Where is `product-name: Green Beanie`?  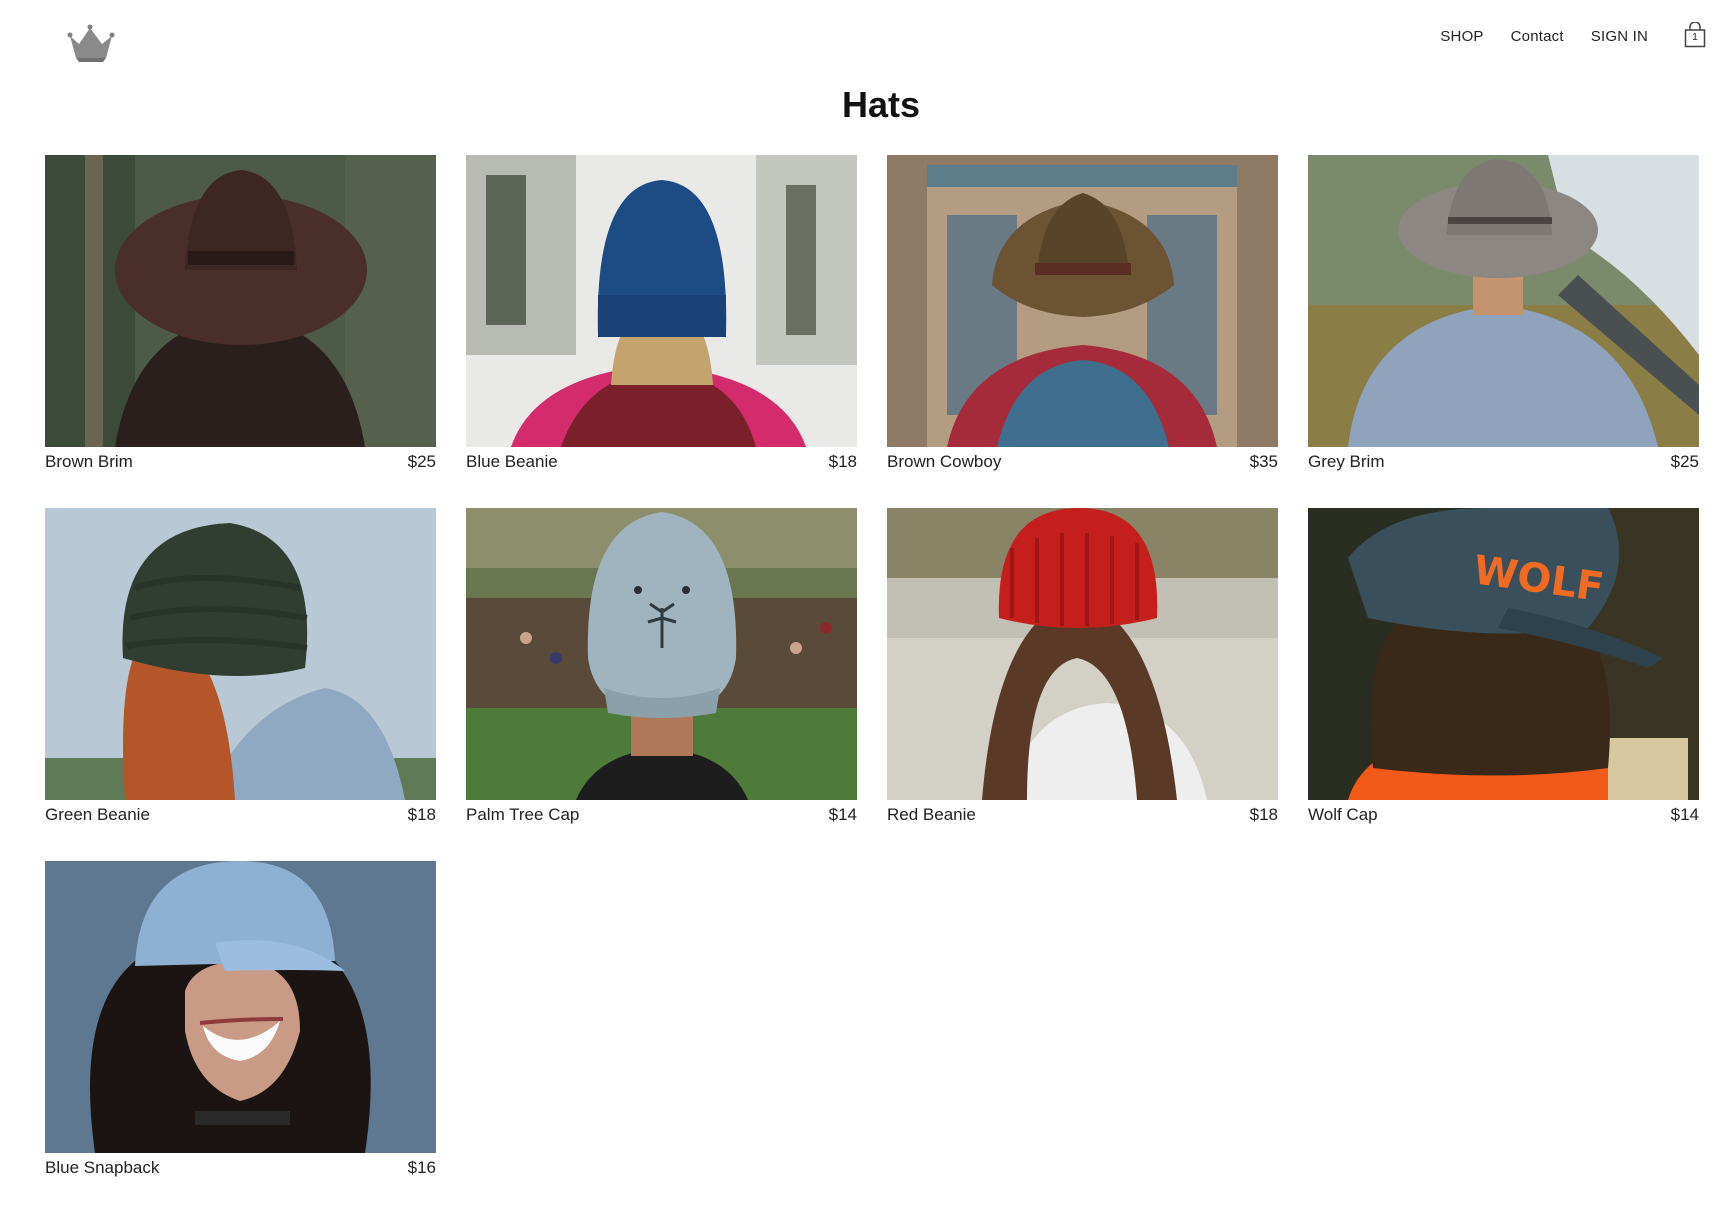
product-name: Green Beanie is located at coordinates (97, 814).